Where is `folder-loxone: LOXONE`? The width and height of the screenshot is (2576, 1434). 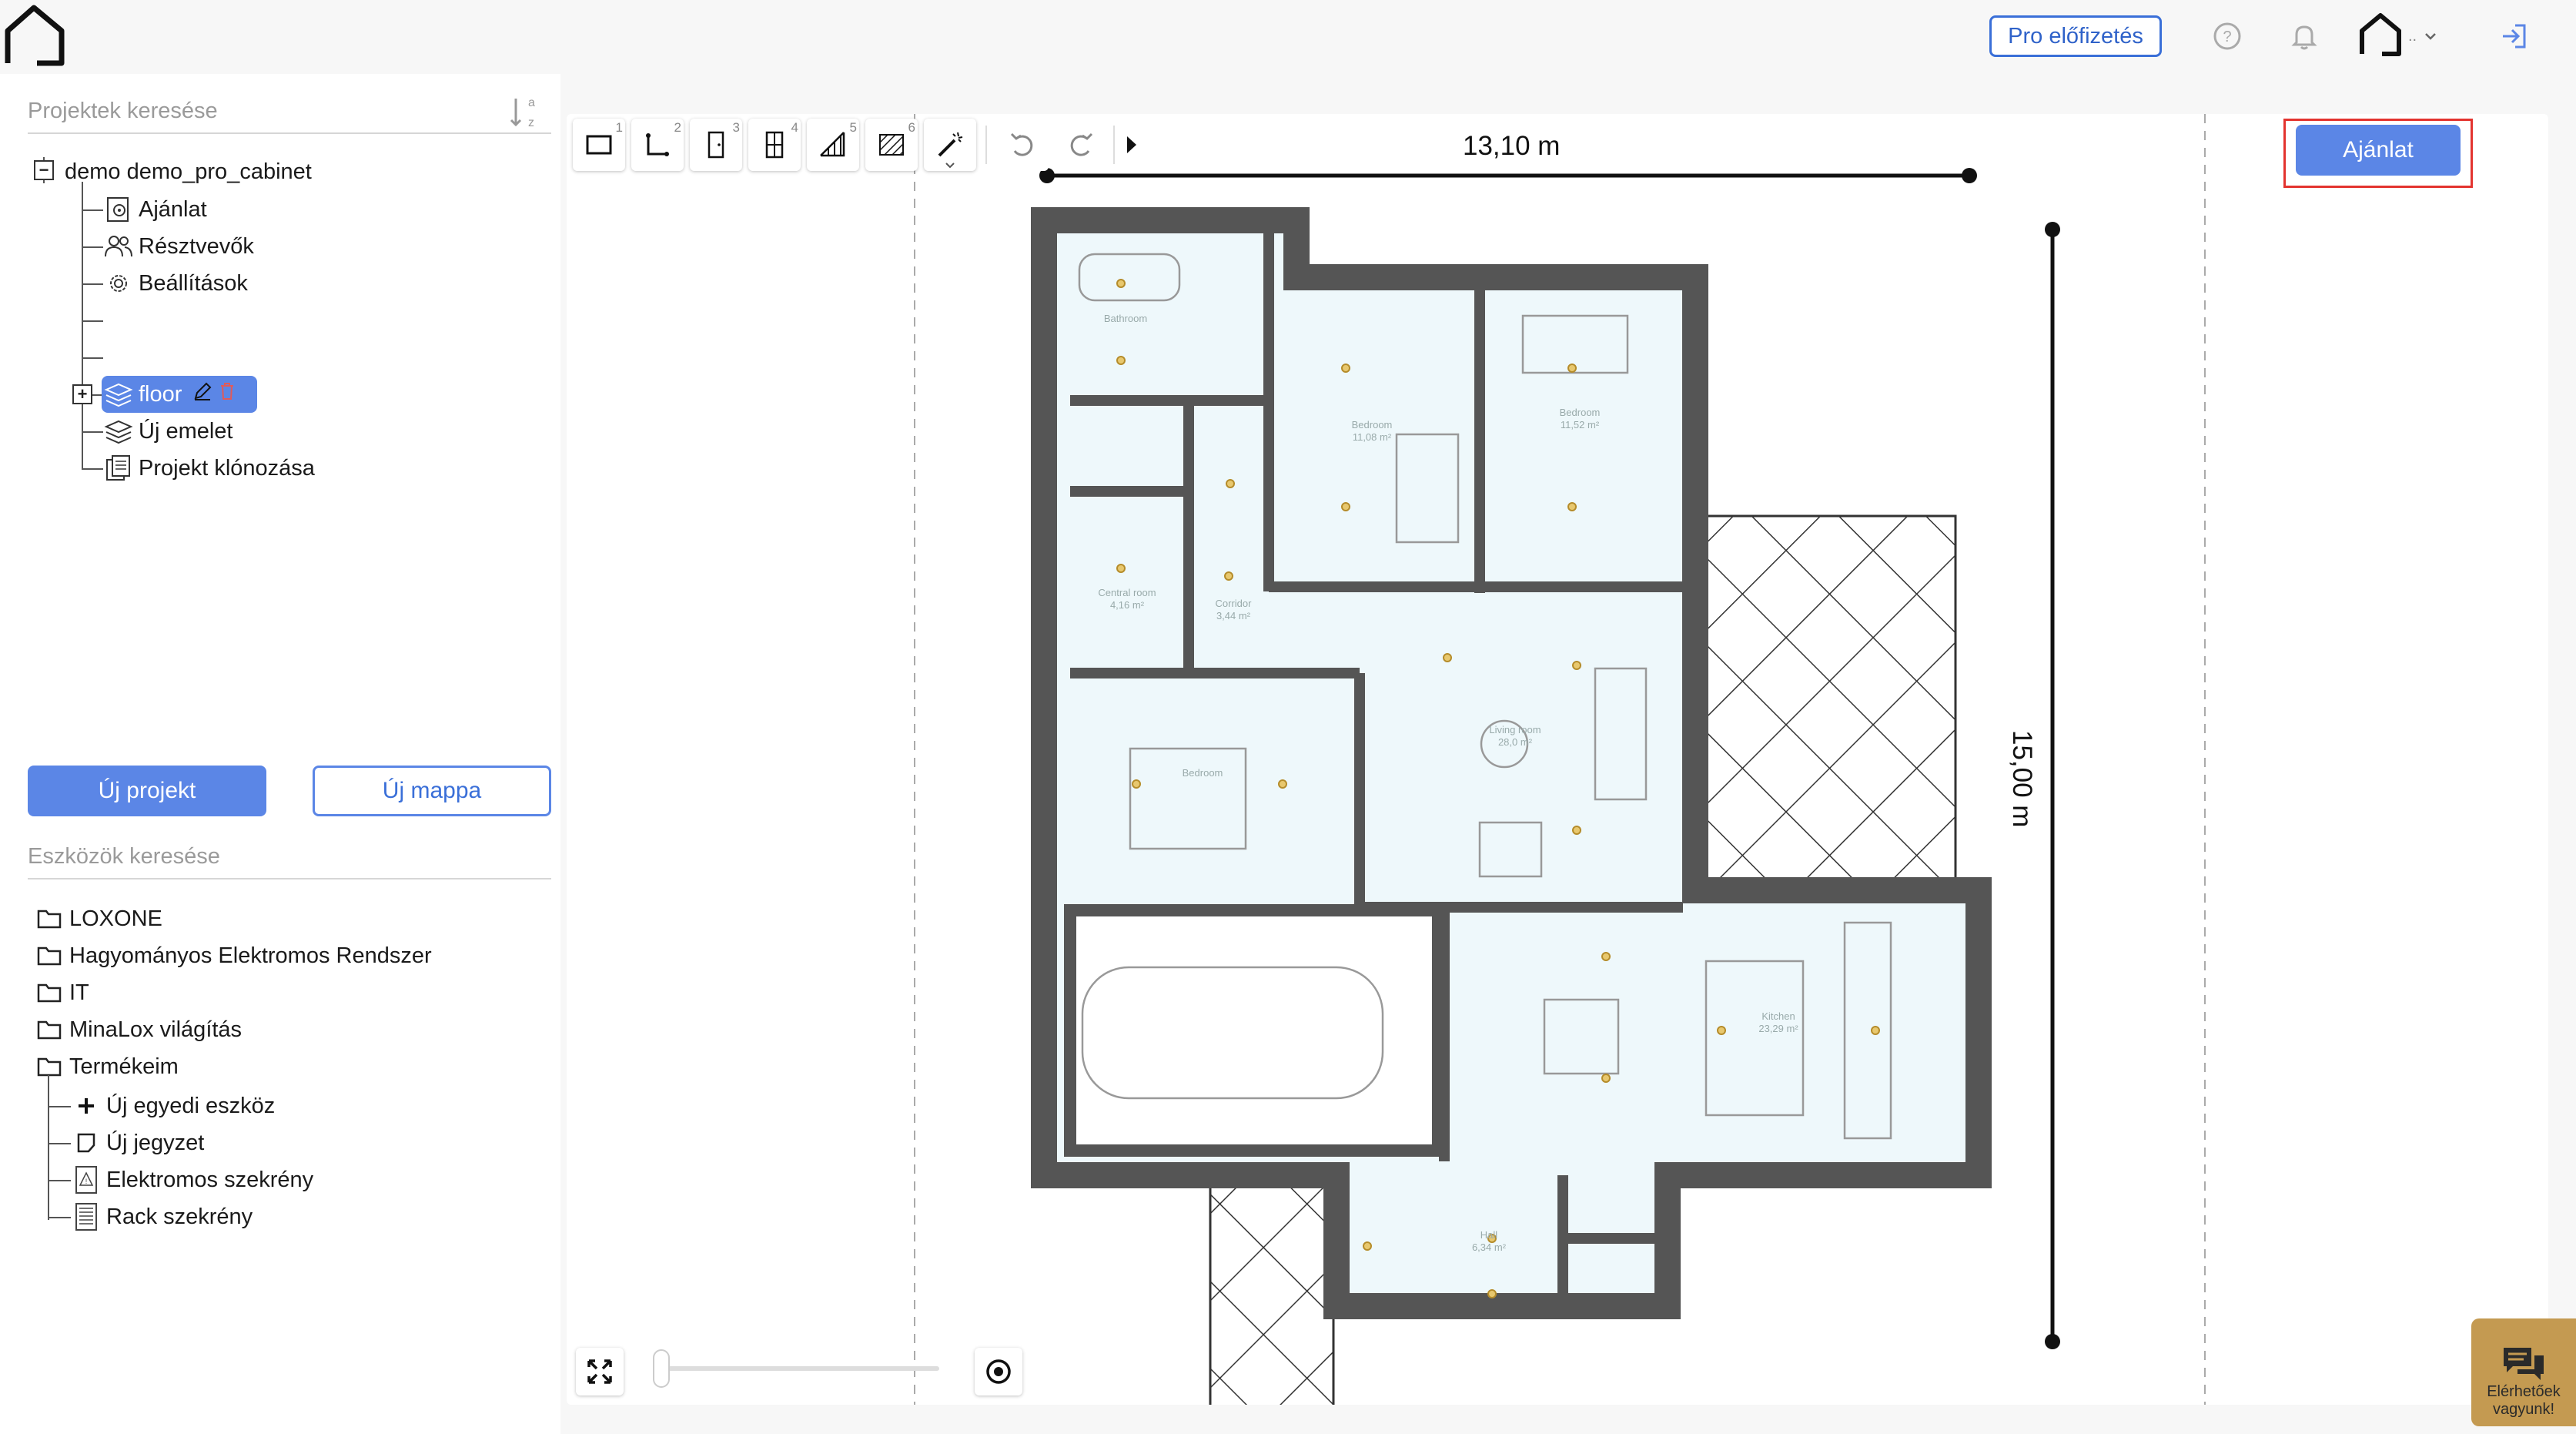 folder-loxone: LOXONE is located at coordinates (98, 918).